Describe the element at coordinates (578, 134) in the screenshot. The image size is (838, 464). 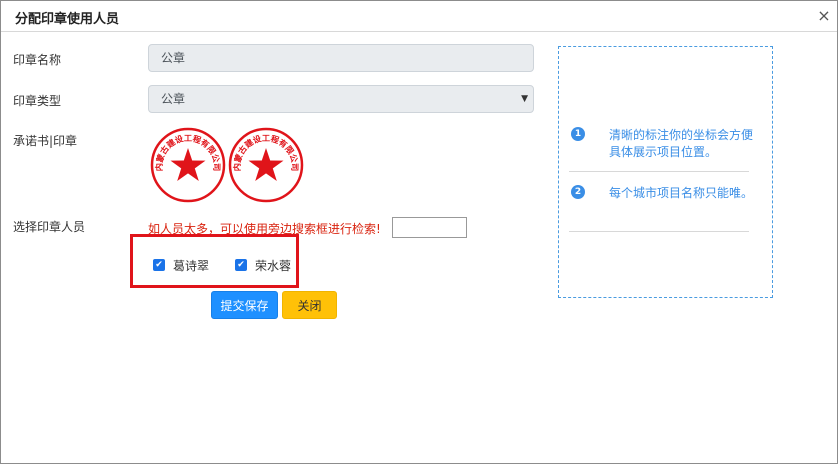
I see `step-number-badge: 1` at that location.